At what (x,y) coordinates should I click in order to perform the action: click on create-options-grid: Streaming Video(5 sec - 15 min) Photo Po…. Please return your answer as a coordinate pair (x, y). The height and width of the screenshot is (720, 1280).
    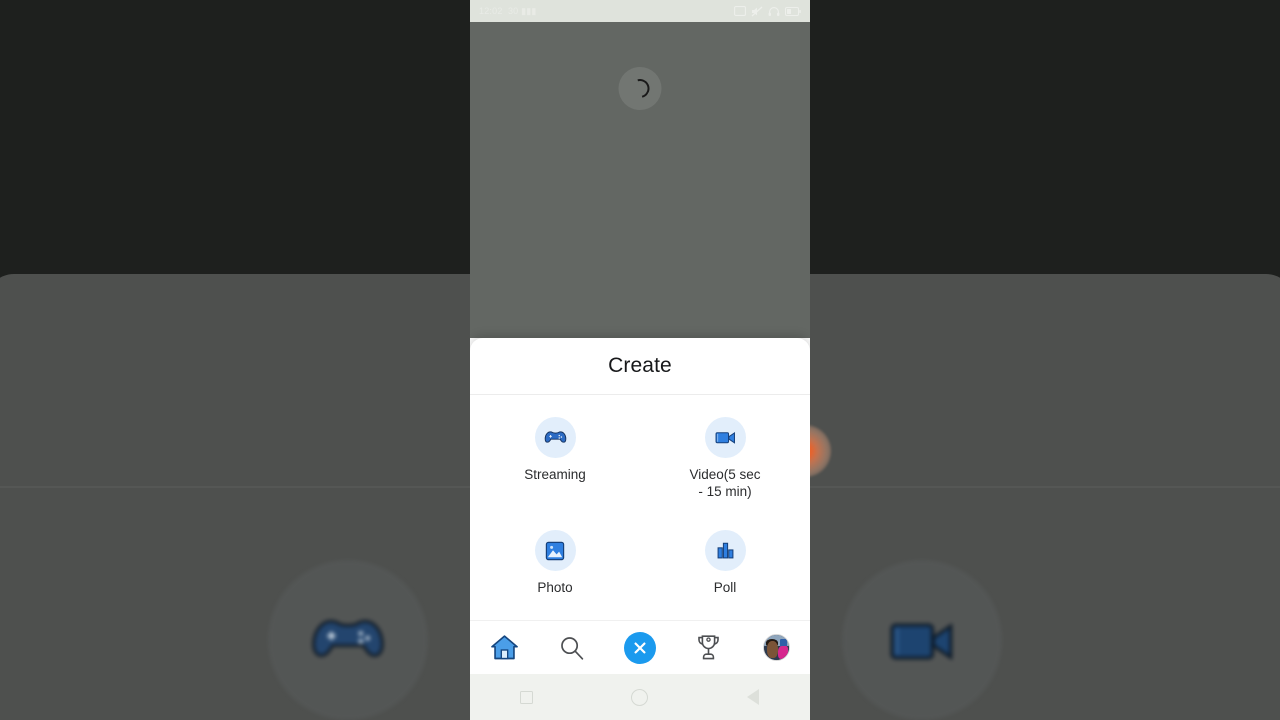
    Looking at the image, I should click on (640, 495).